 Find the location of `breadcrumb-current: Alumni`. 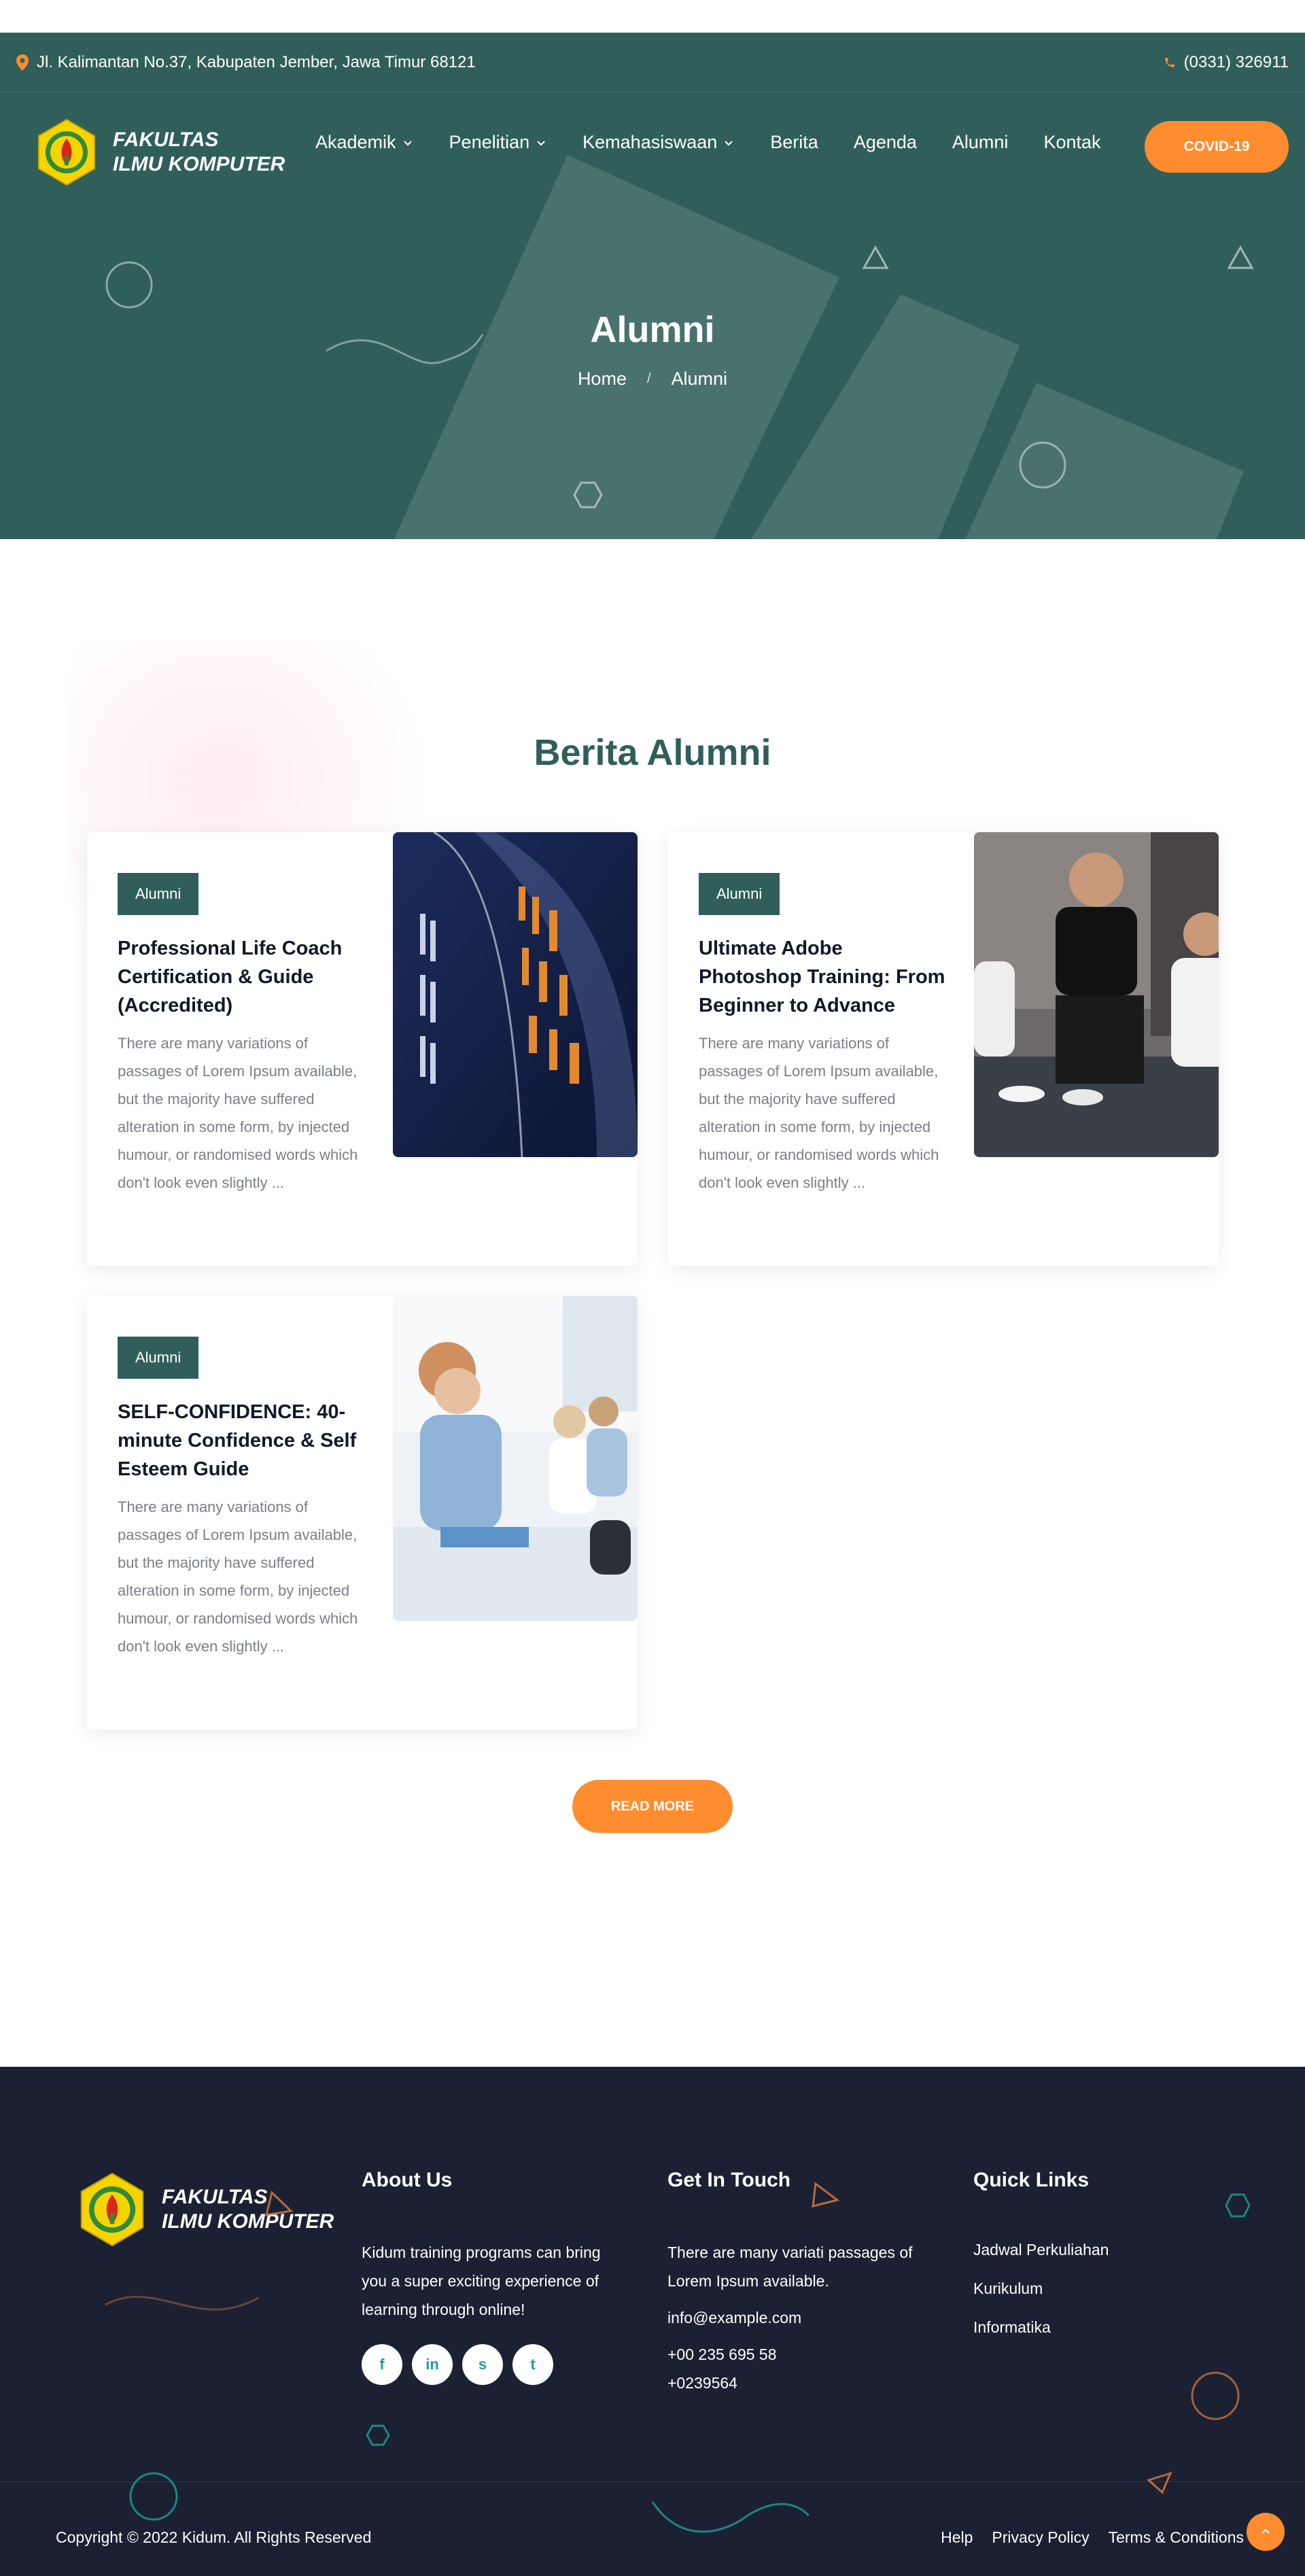

breadcrumb-current: Alumni is located at coordinates (699, 378).